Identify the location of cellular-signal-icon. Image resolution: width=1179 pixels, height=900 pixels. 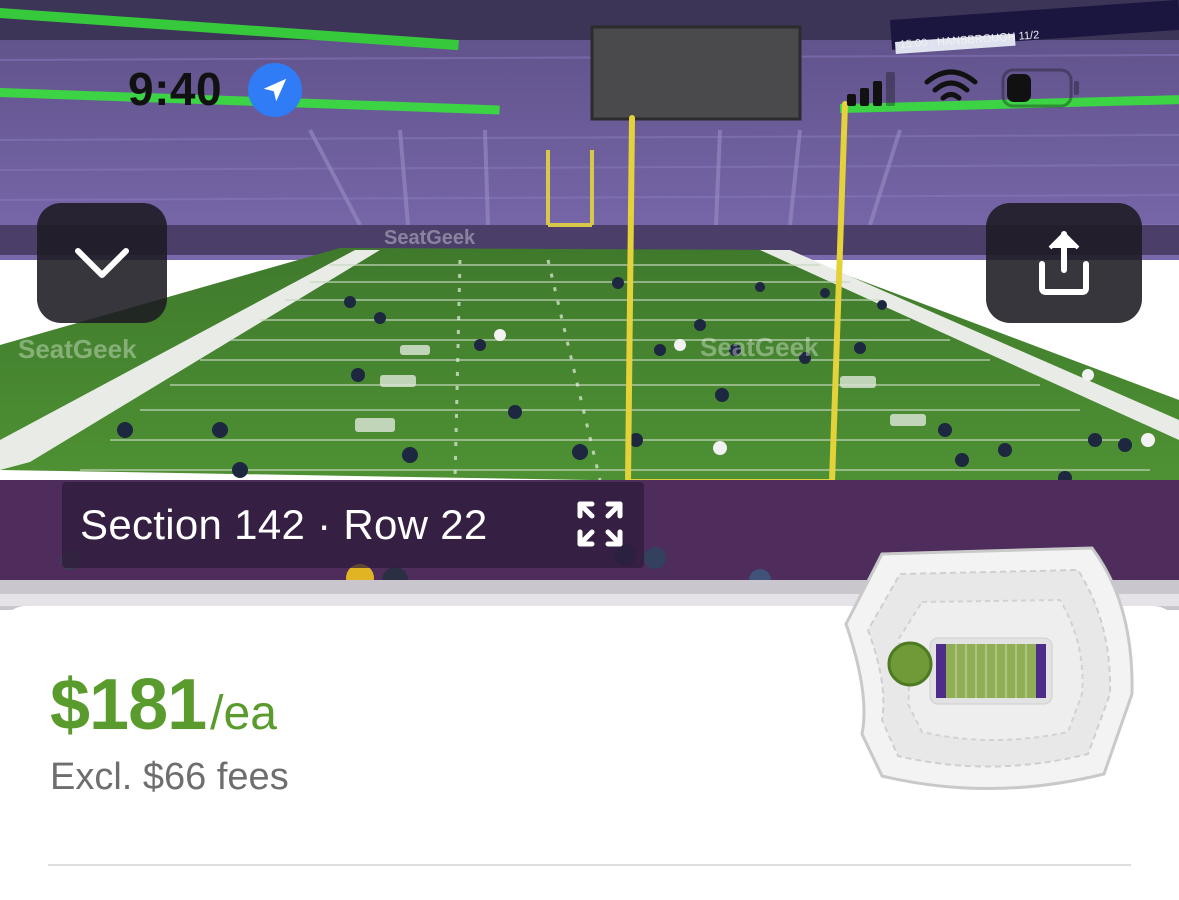
(871, 89).